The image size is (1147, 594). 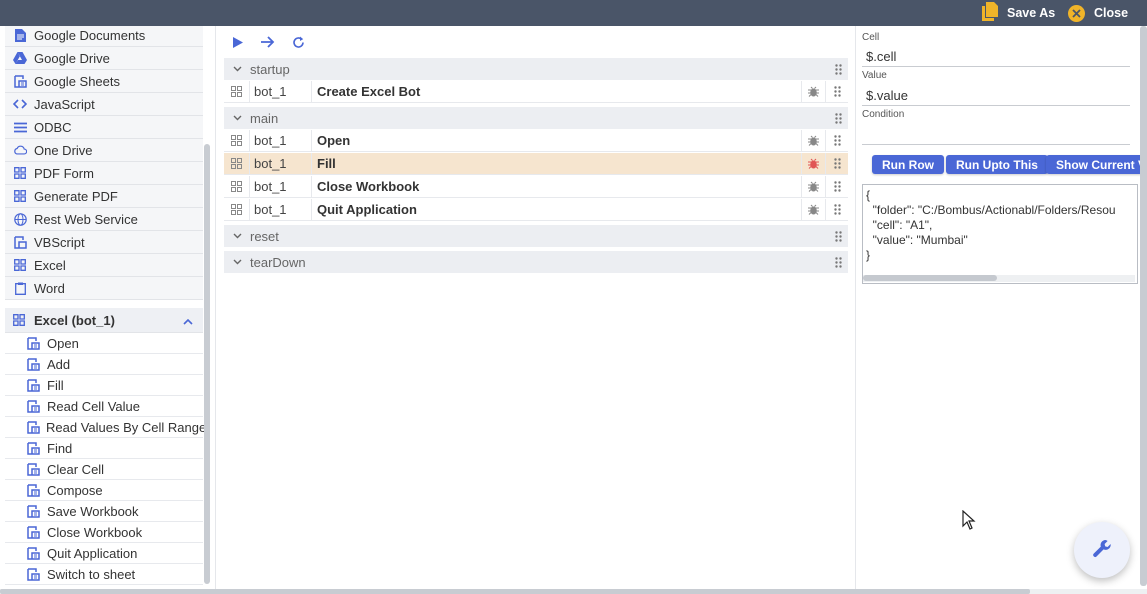 I want to click on table-row: bot_1 Create Excel Bot, so click(x=536, y=92).